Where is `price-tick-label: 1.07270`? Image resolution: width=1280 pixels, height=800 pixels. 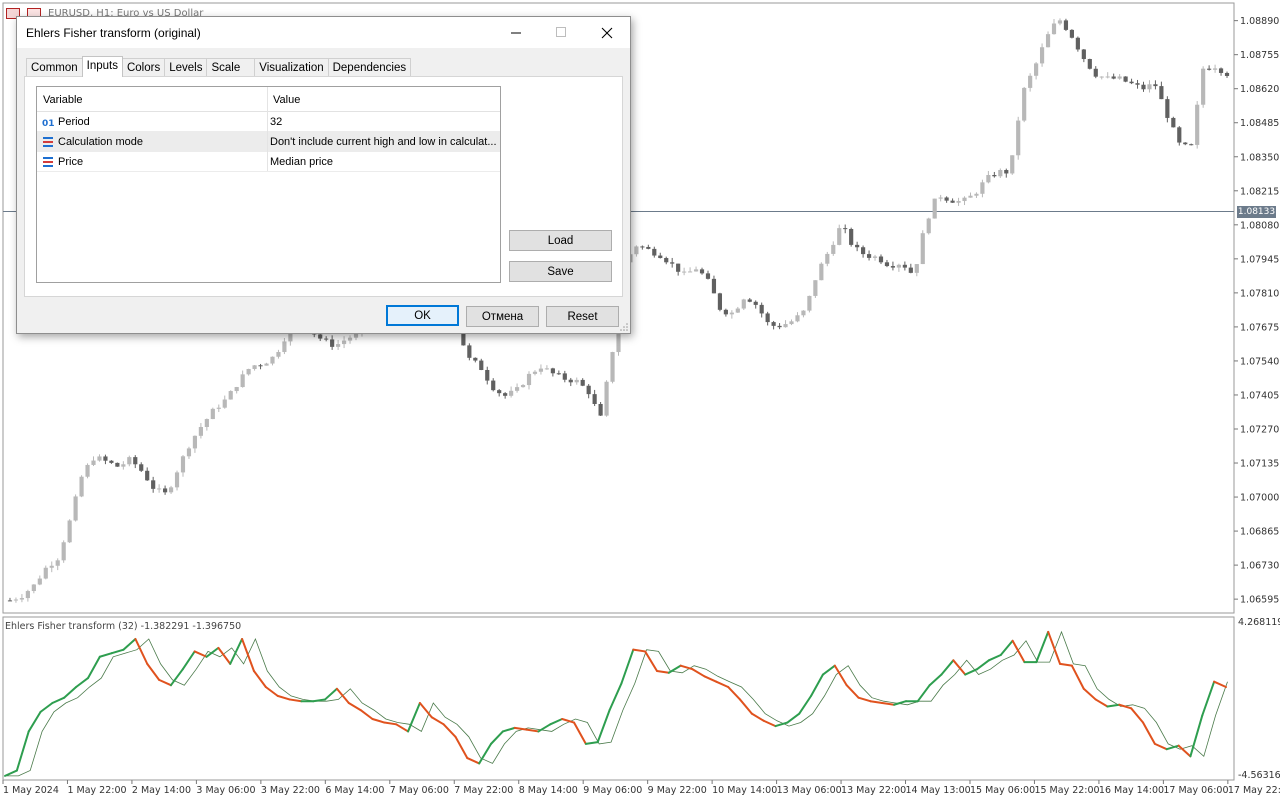 price-tick-label: 1.07270 is located at coordinates (1259, 429).